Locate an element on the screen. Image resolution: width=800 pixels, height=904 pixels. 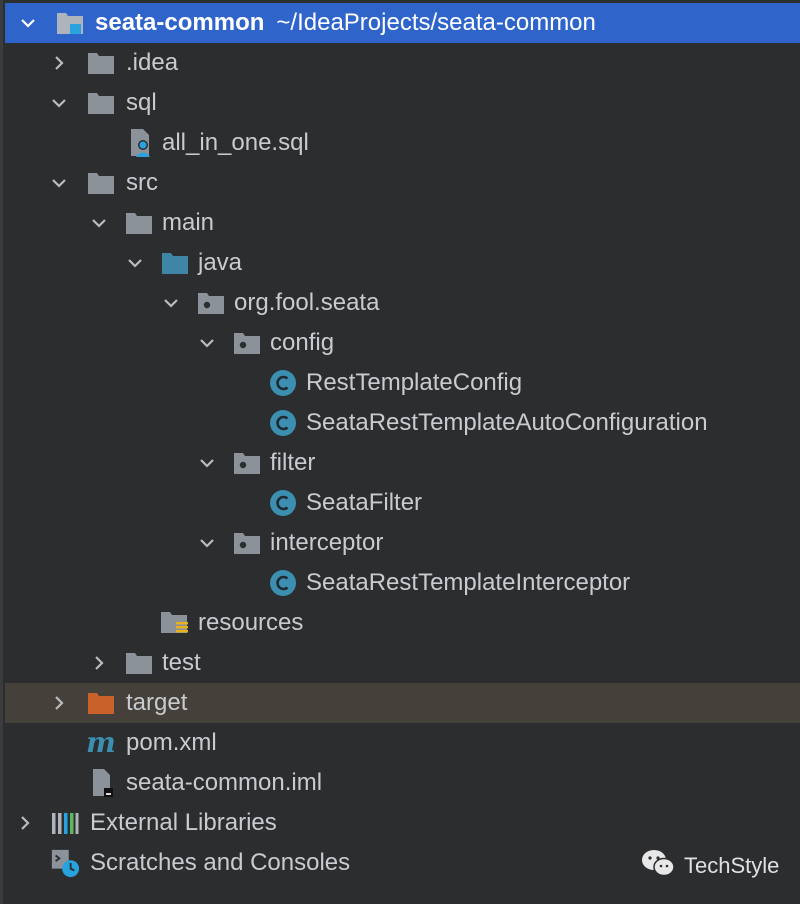
root-path: ~/IdeaProjects/seata-common is located at coordinates (436, 22).